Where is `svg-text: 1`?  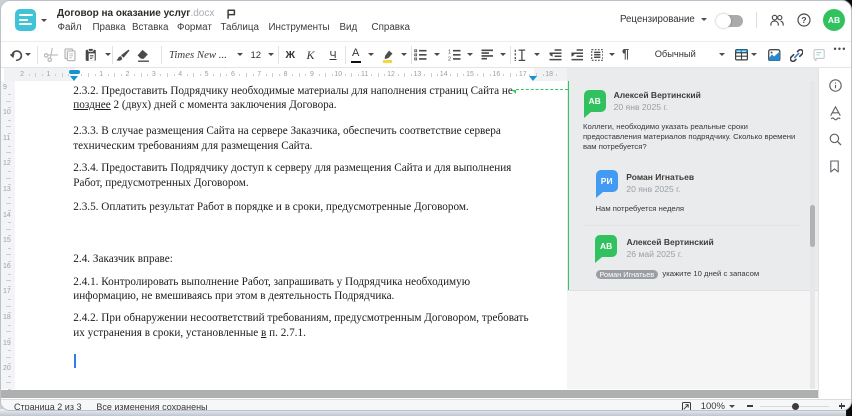
svg-text: 1 is located at coordinates (449, 53).